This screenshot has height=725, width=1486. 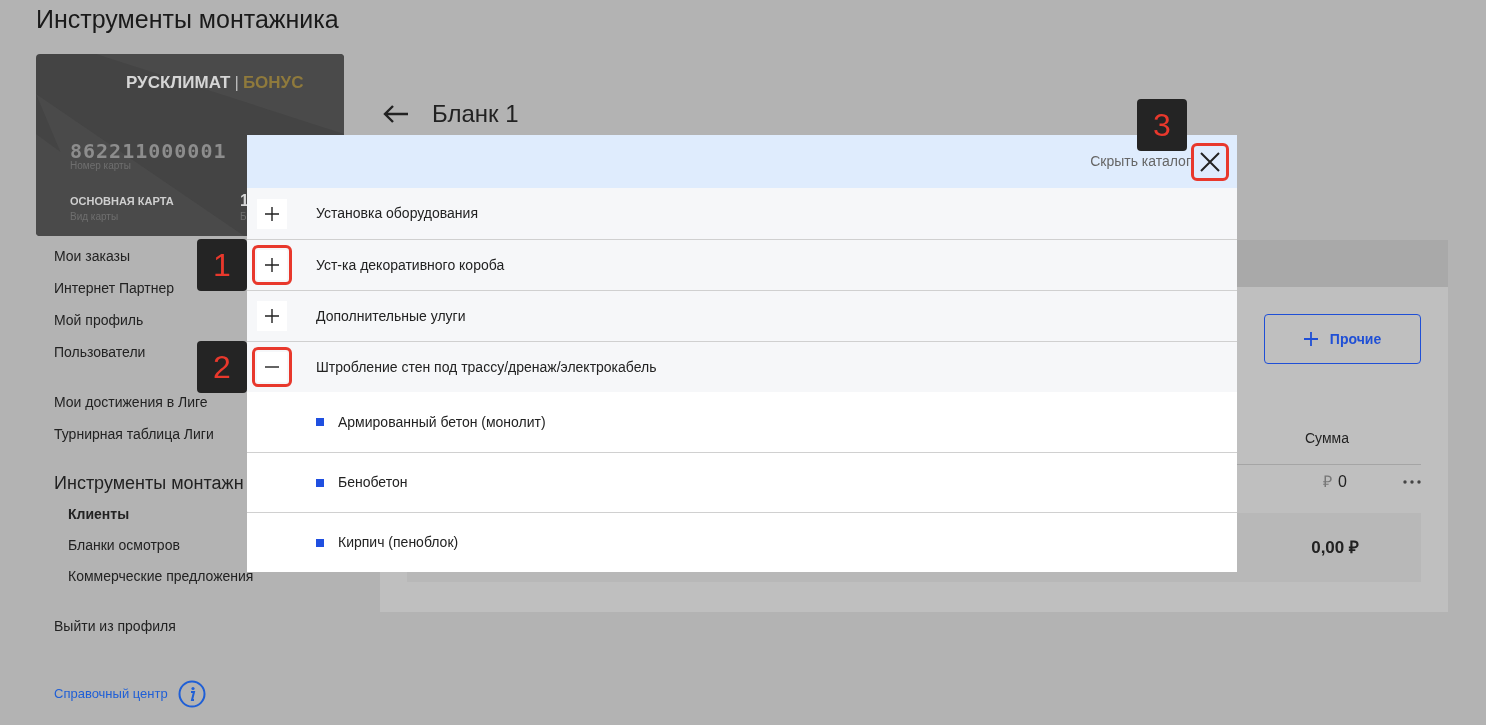 I want to click on category-row: Уст-ка декоративного короба, so click(x=742, y=264).